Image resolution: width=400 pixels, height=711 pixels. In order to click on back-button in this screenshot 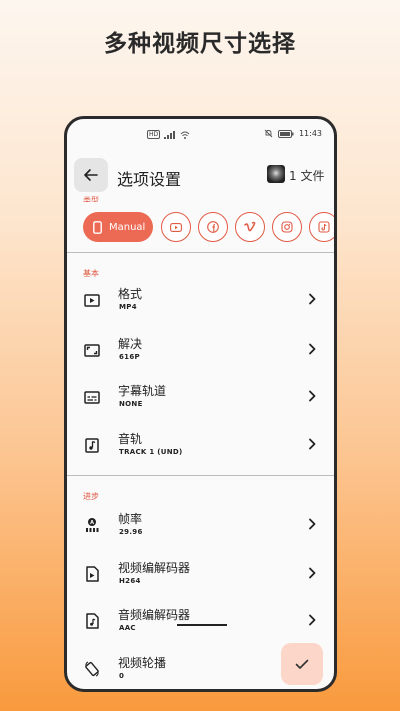, I will do `click(91, 175)`.